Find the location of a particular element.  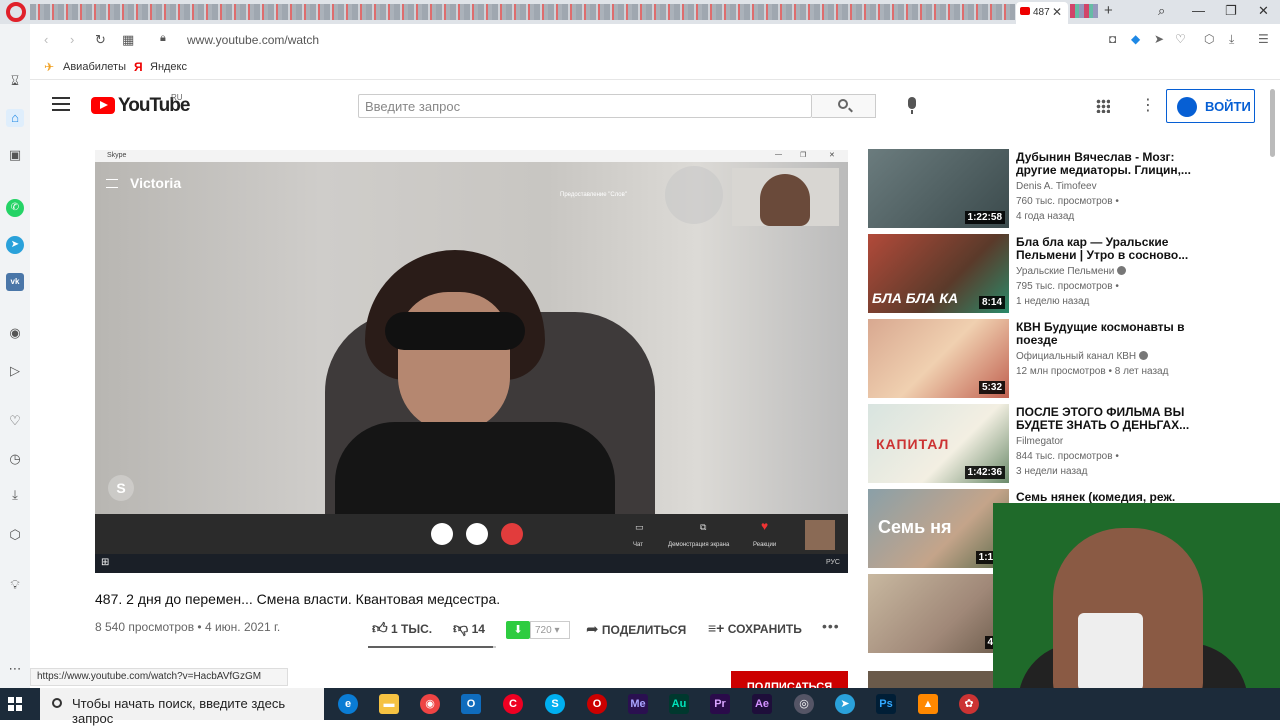

media-encoder-icon: Me is located at coordinates (638, 704).